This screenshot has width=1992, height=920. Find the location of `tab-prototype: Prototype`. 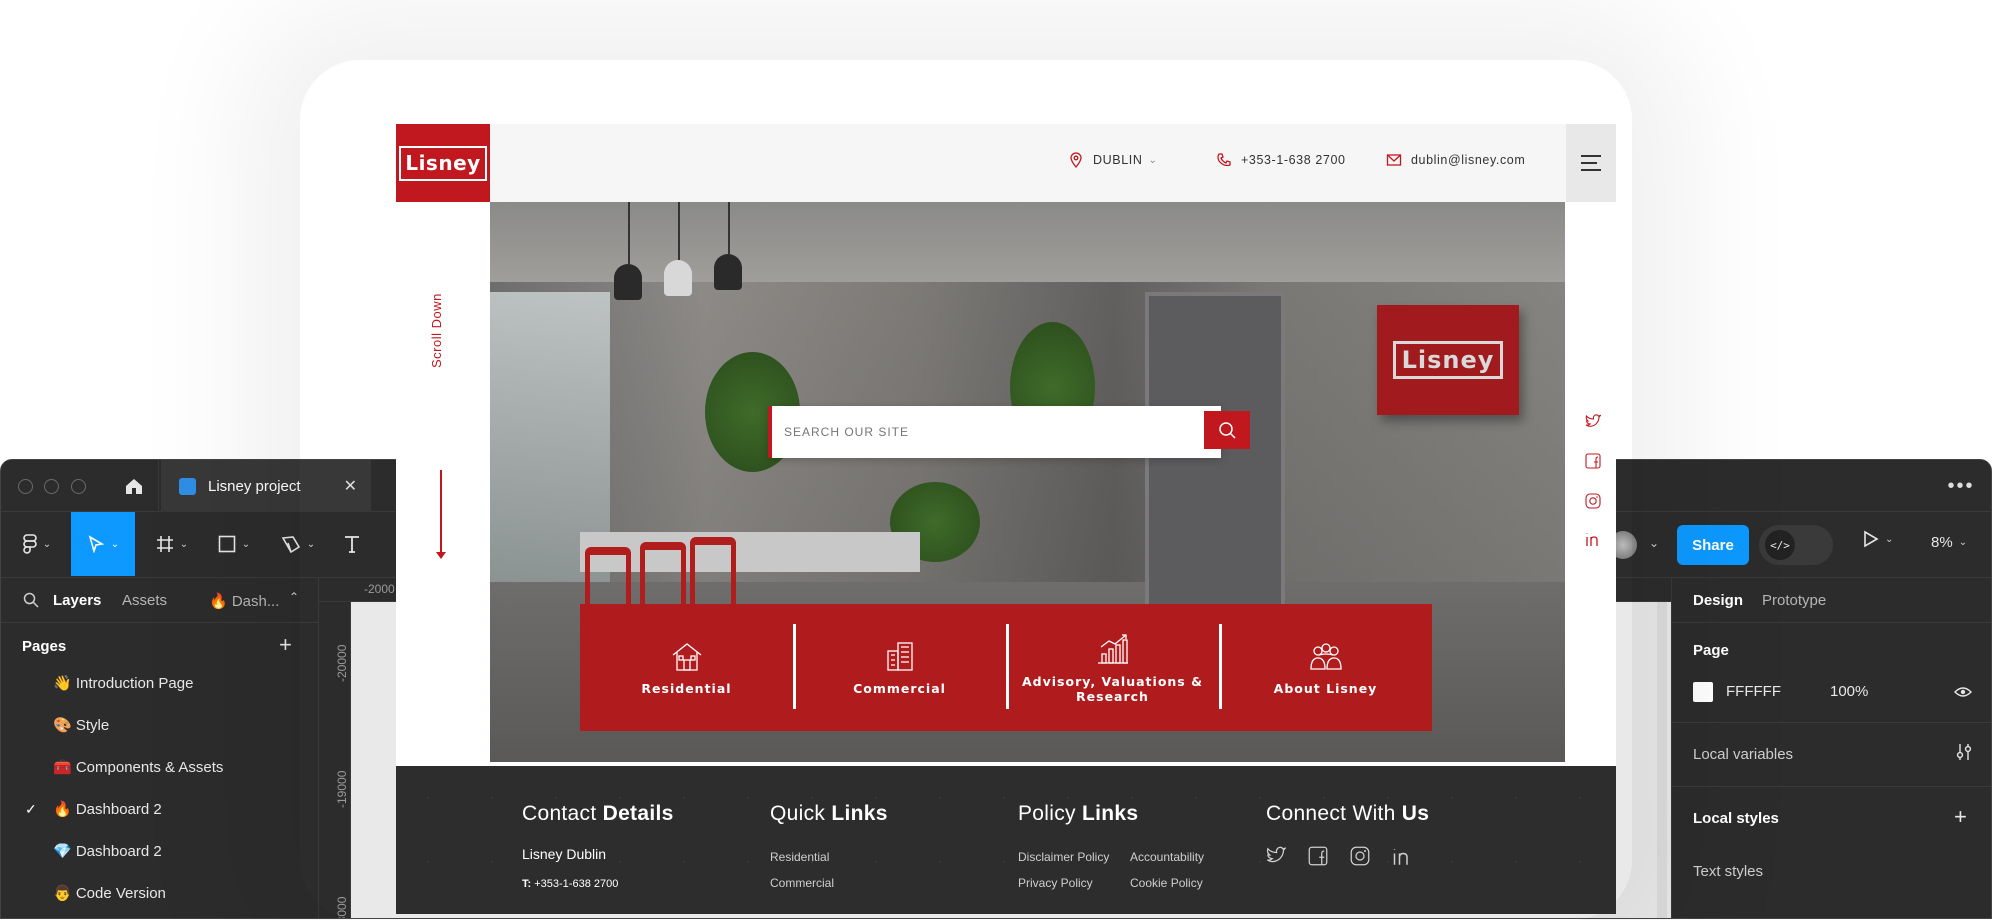

tab-prototype: Prototype is located at coordinates (1794, 600).